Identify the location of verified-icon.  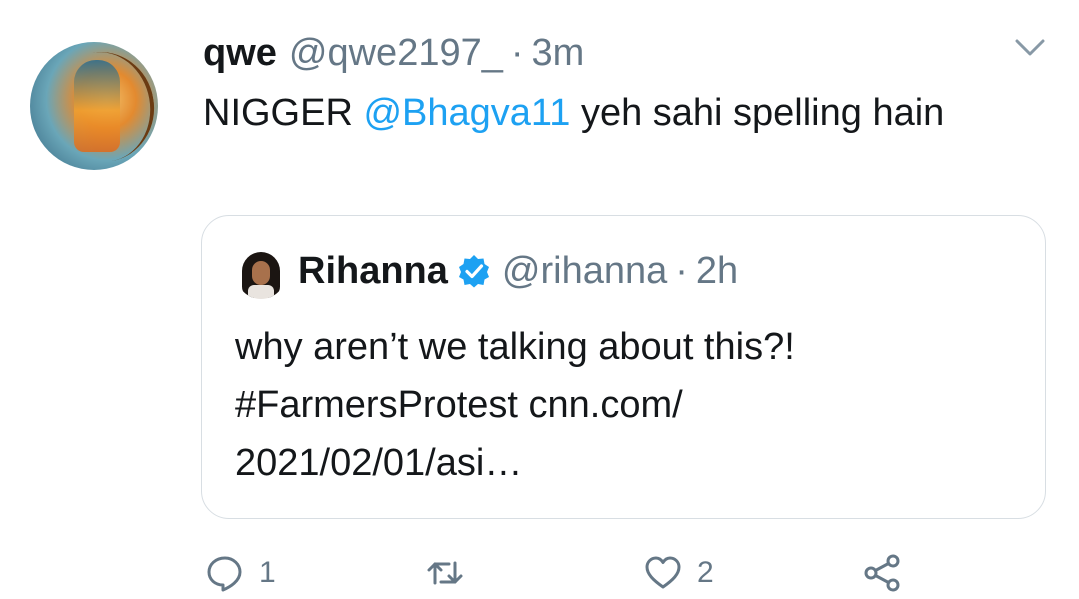
(473, 271).